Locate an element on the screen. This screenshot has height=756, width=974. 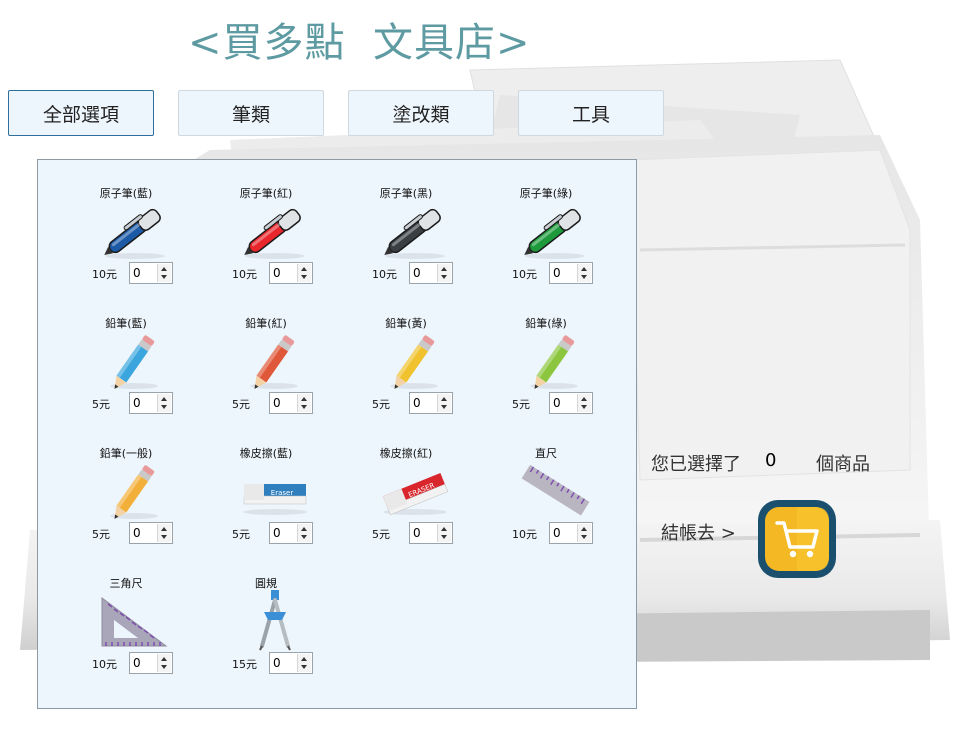
product-item: 原子筆(藍) 10元 0 is located at coordinates (126, 222).